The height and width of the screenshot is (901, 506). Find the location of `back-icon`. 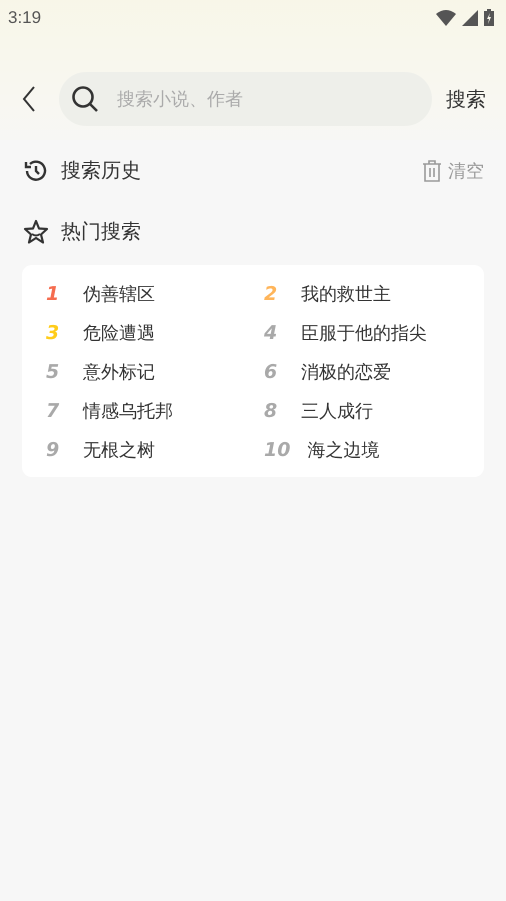

back-icon is located at coordinates (29, 99).